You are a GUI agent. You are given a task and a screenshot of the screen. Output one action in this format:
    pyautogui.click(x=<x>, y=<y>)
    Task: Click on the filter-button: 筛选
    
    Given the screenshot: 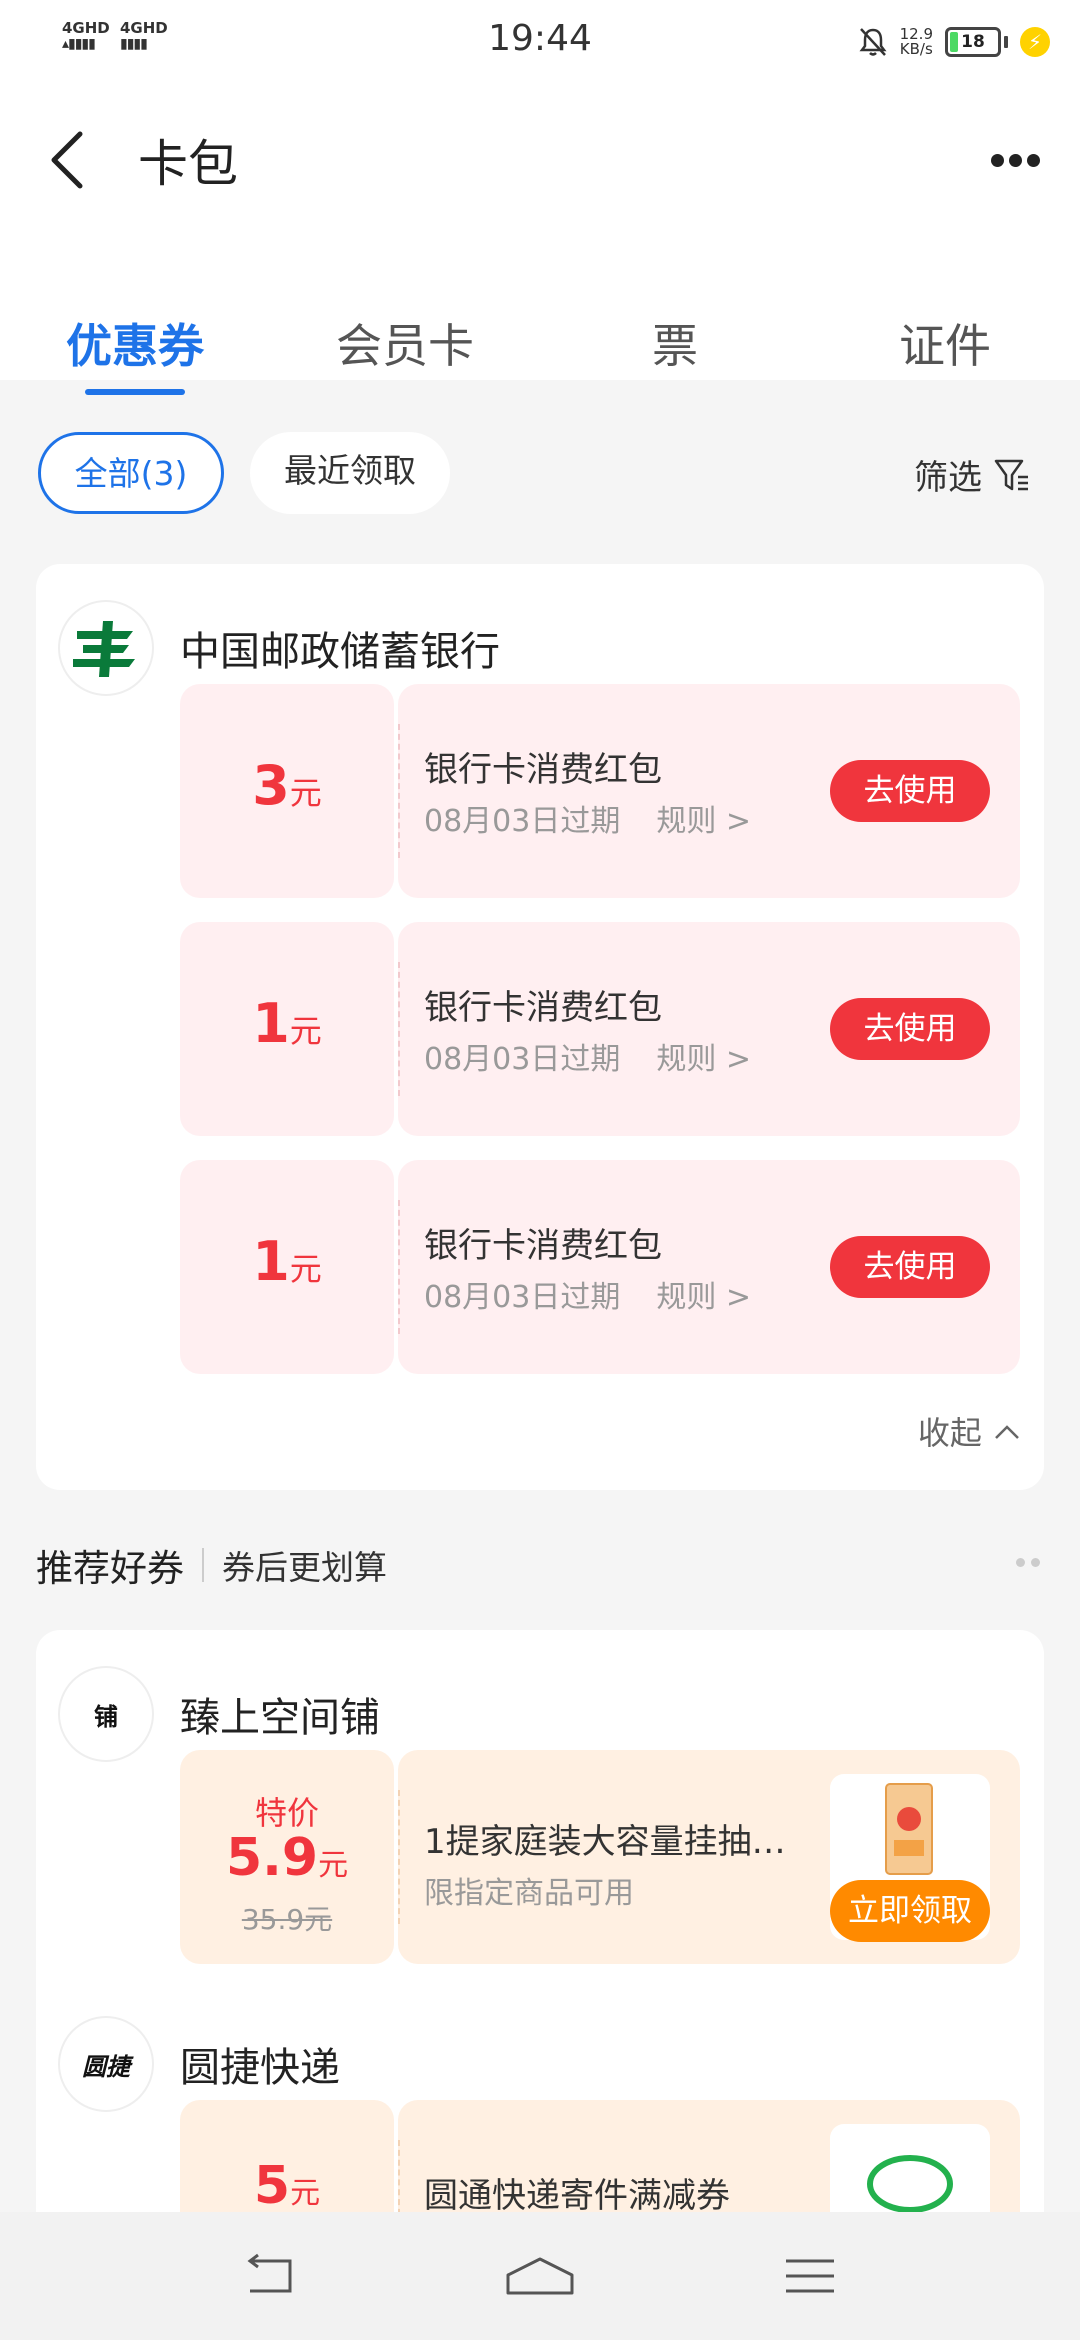 What is the action you would take?
    pyautogui.click(x=973, y=474)
    